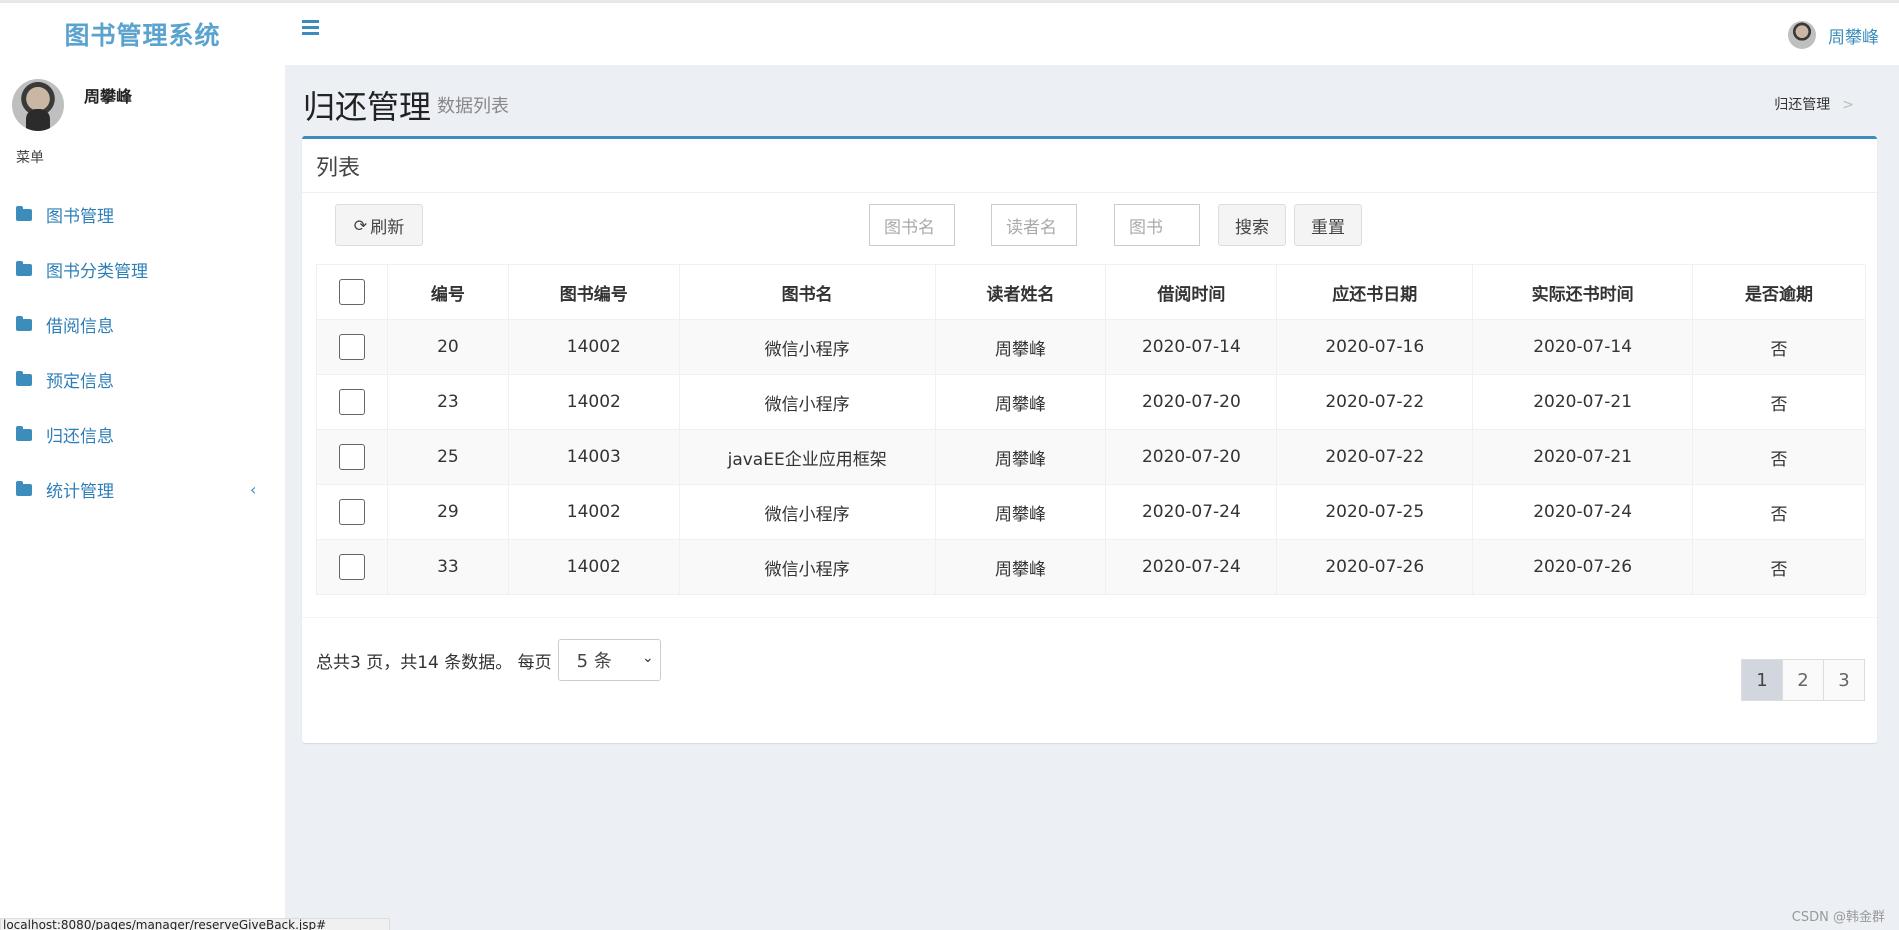 The image size is (1899, 930). I want to click on sidebar-item-return-info: 归还信息, so click(142, 434).